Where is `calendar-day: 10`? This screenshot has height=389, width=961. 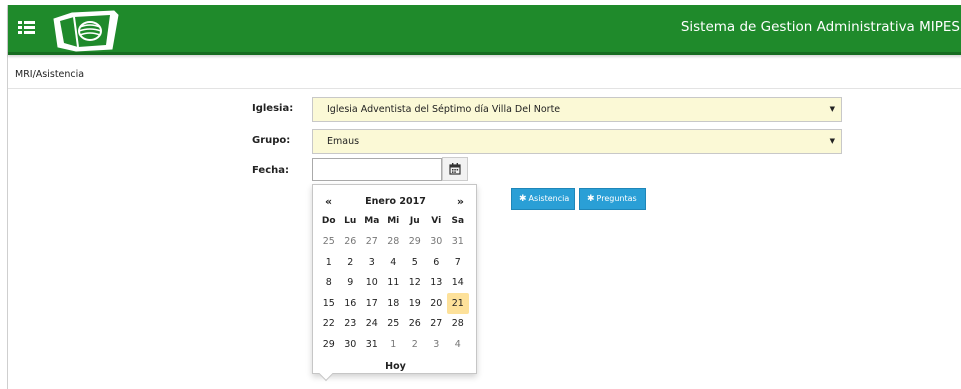
calendar-day: 10 is located at coordinates (372, 283).